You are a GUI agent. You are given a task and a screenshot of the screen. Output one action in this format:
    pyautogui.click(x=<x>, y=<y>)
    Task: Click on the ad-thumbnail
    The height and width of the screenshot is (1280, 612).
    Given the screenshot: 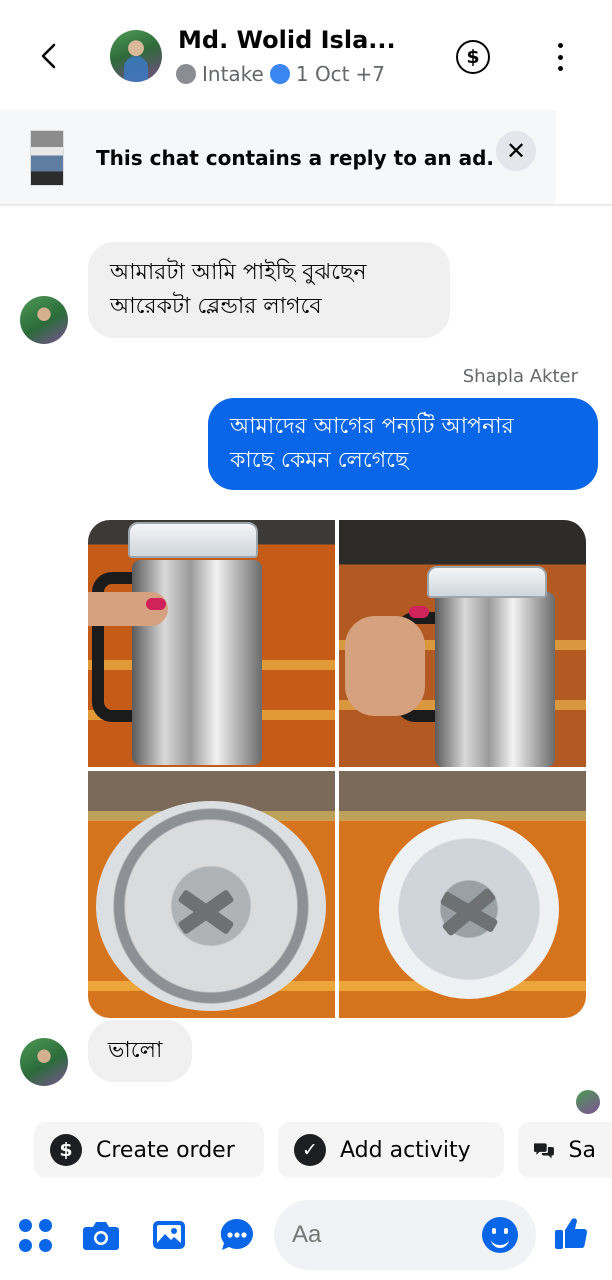 What is the action you would take?
    pyautogui.click(x=47, y=158)
    